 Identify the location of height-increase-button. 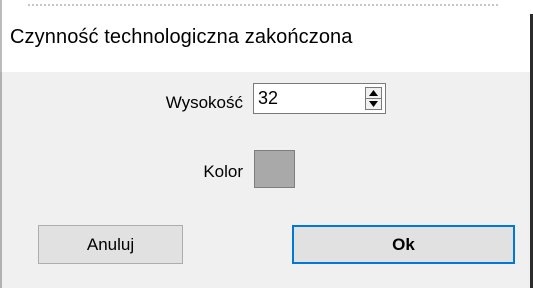
(373, 93).